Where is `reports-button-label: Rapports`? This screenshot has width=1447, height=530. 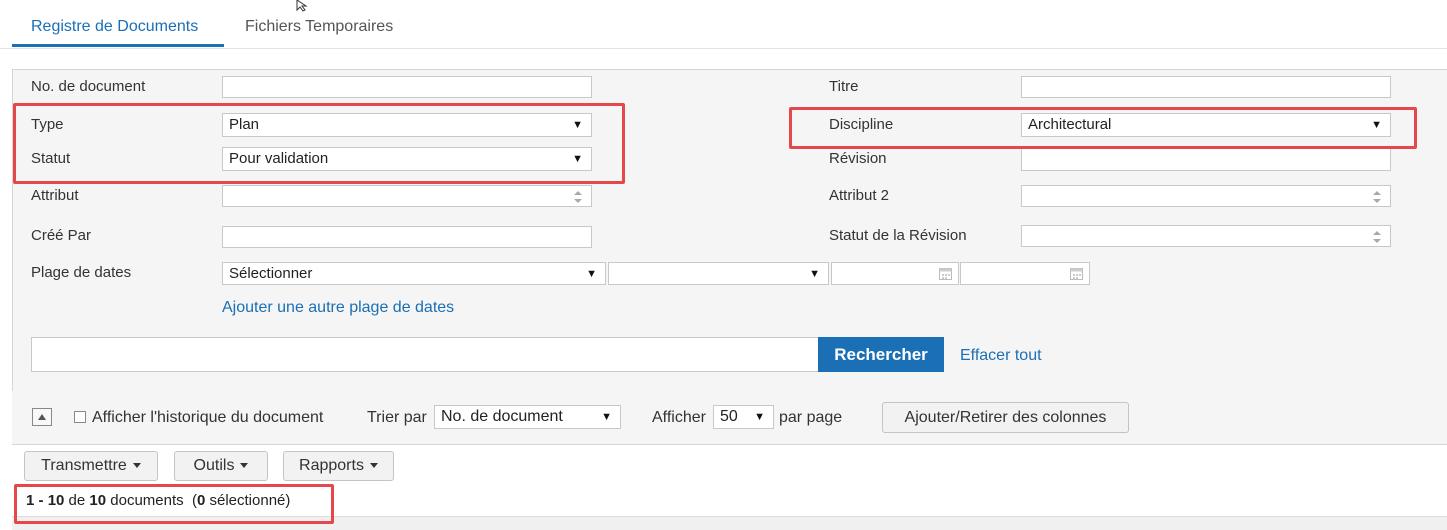 reports-button-label: Rapports is located at coordinates (331, 465).